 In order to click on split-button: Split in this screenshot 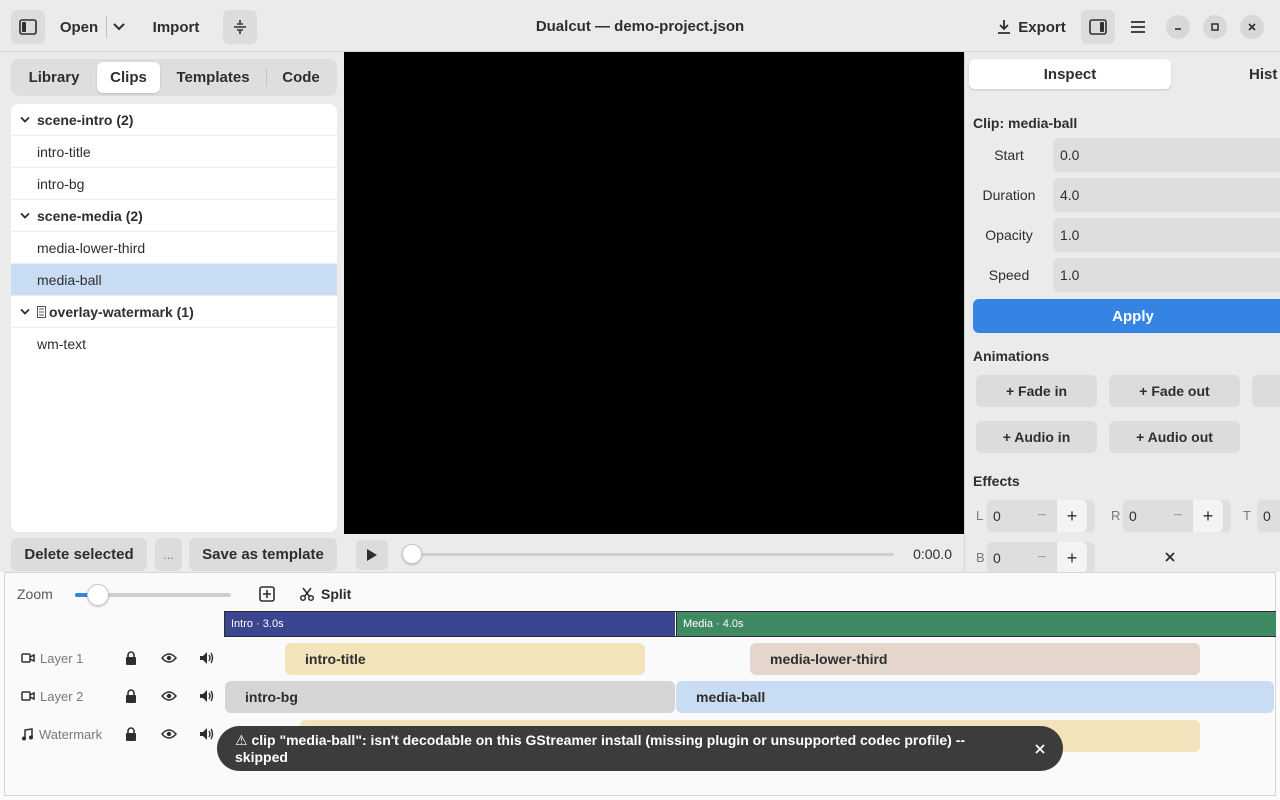, I will do `click(325, 594)`.